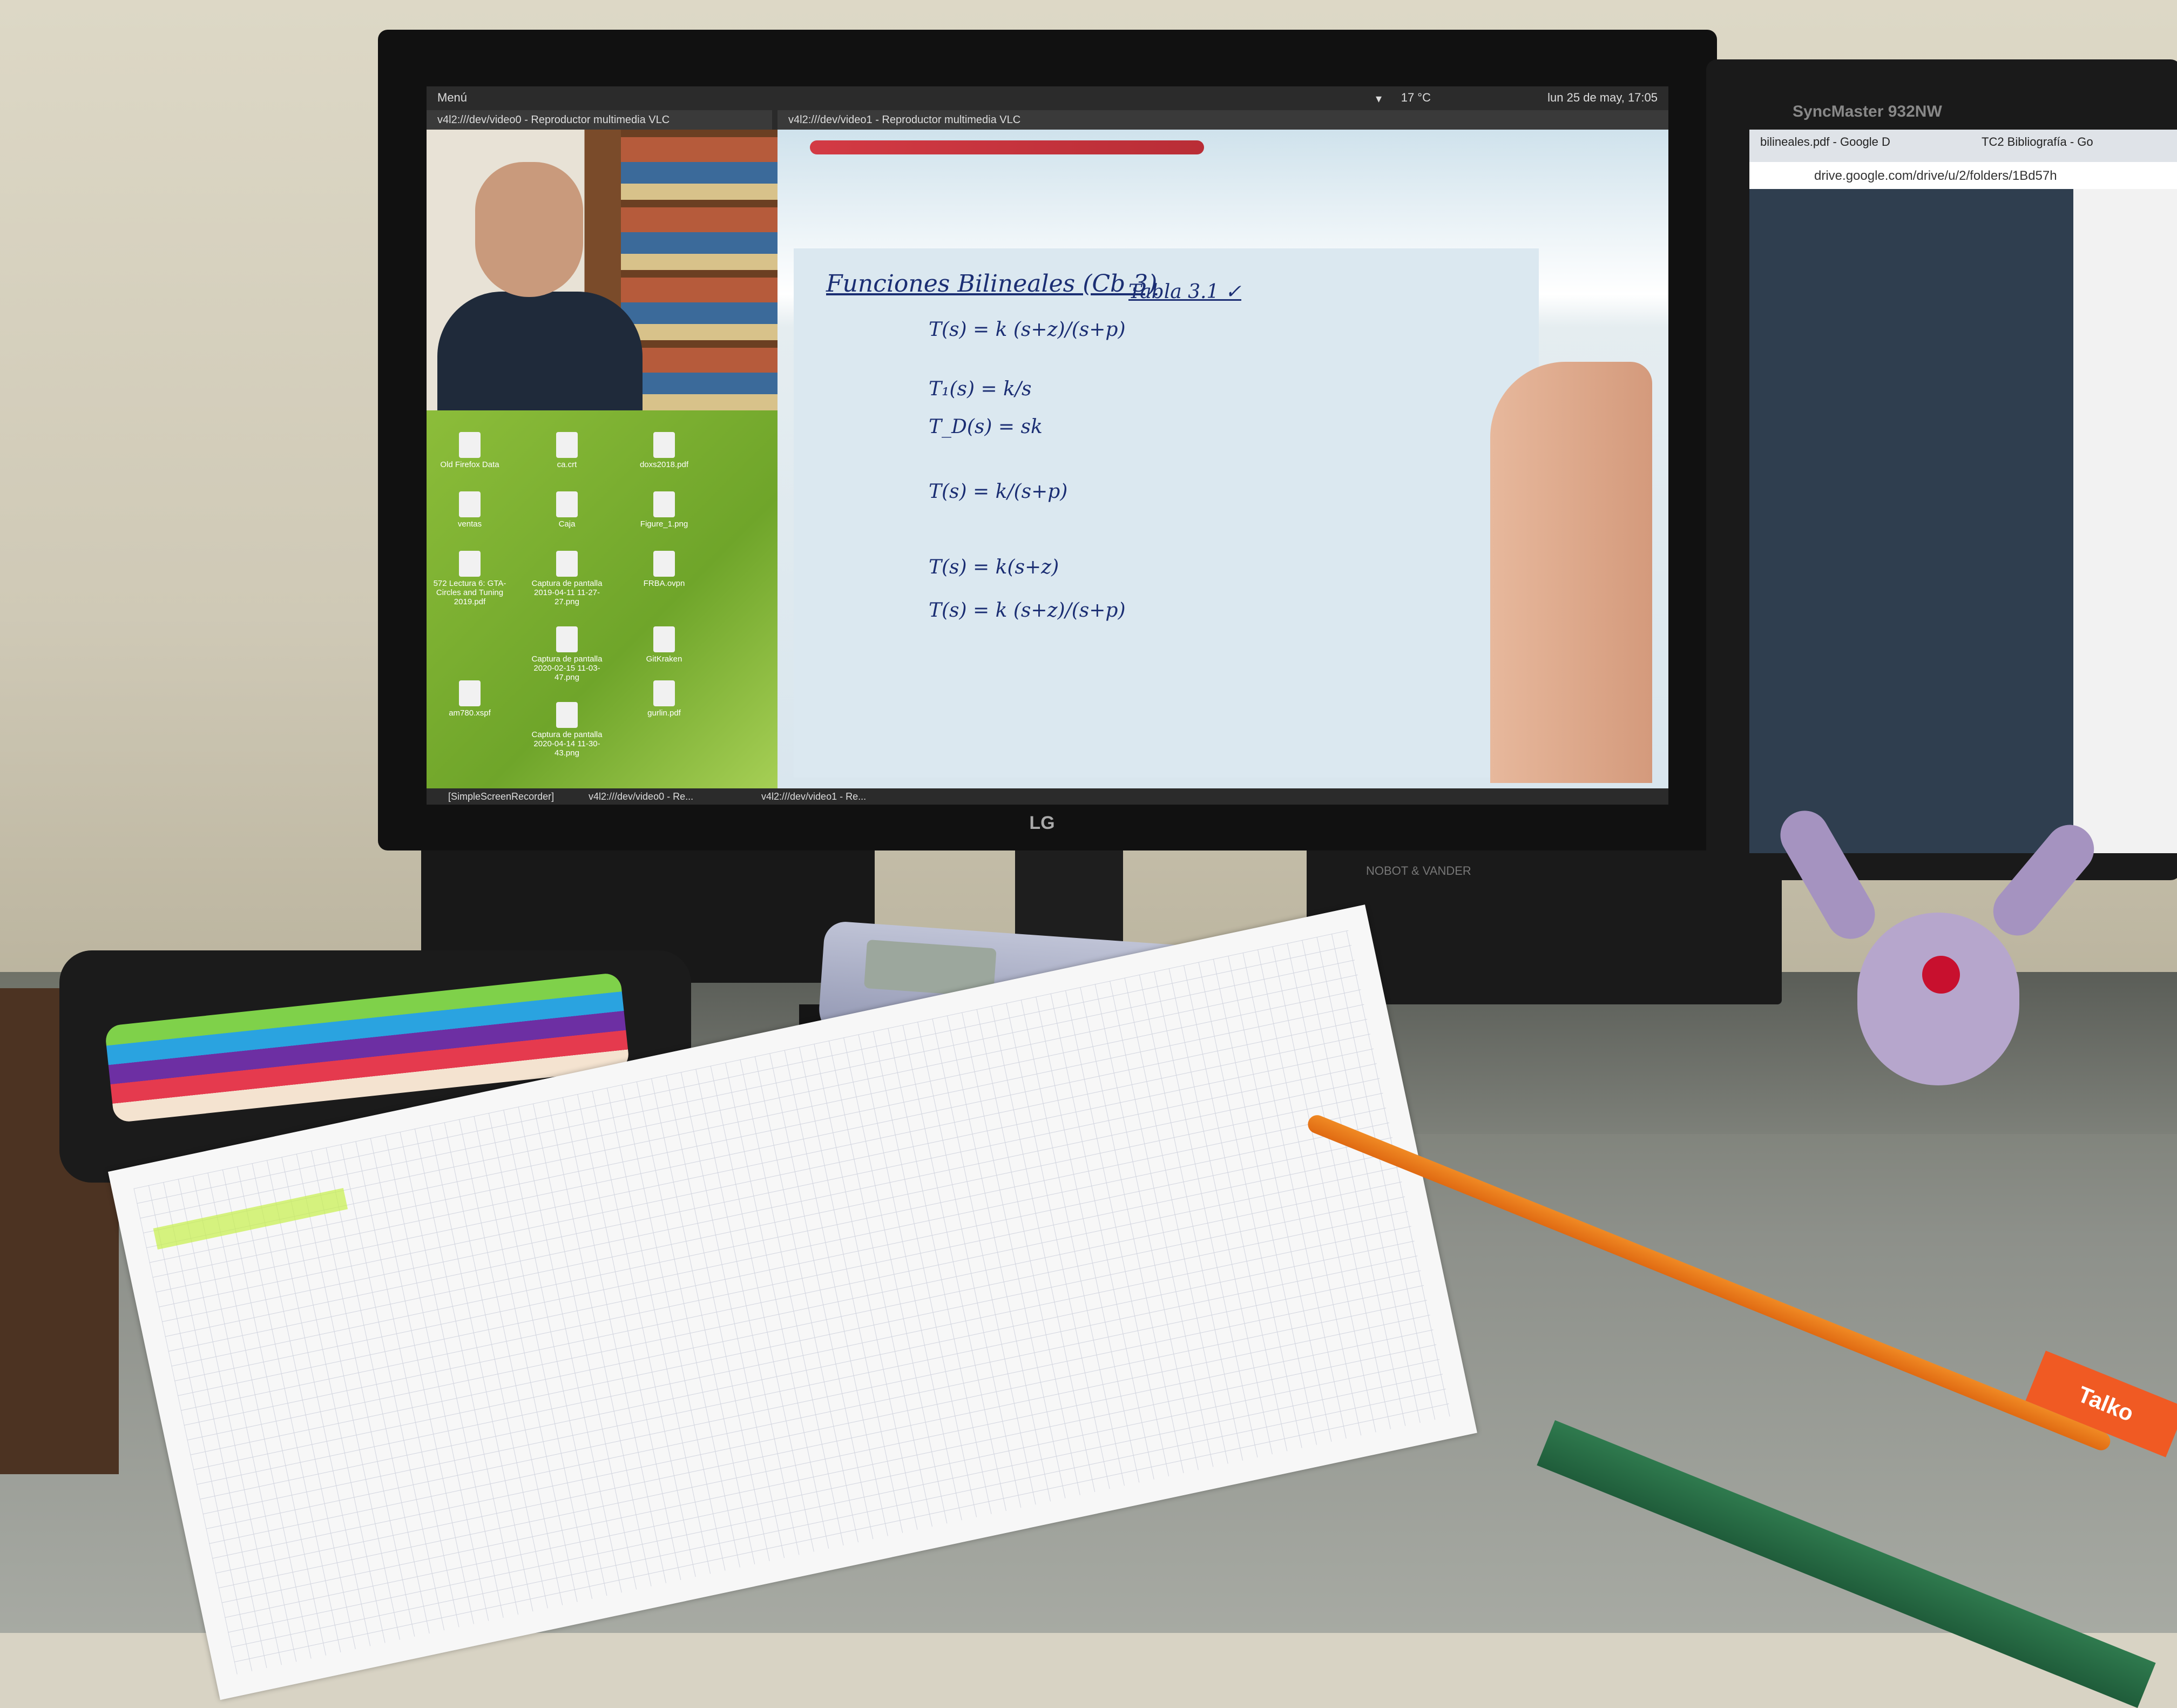 The image size is (2177, 1708). I want to click on whiteboard-table-ref: Tabla 3.1 ✓, so click(1185, 292).